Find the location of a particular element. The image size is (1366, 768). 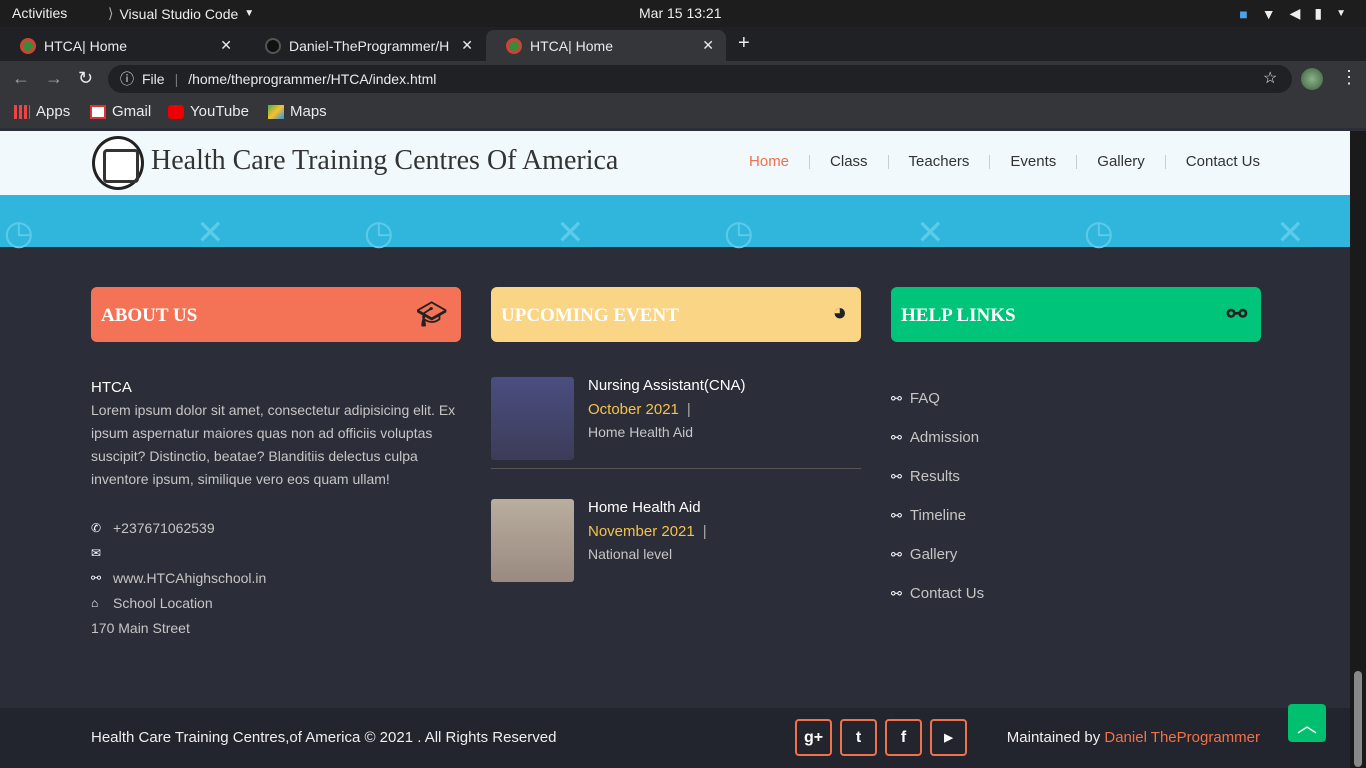

bookmarks-bar: Apps Gmail YouTube Maps is located at coordinates (683, 111).